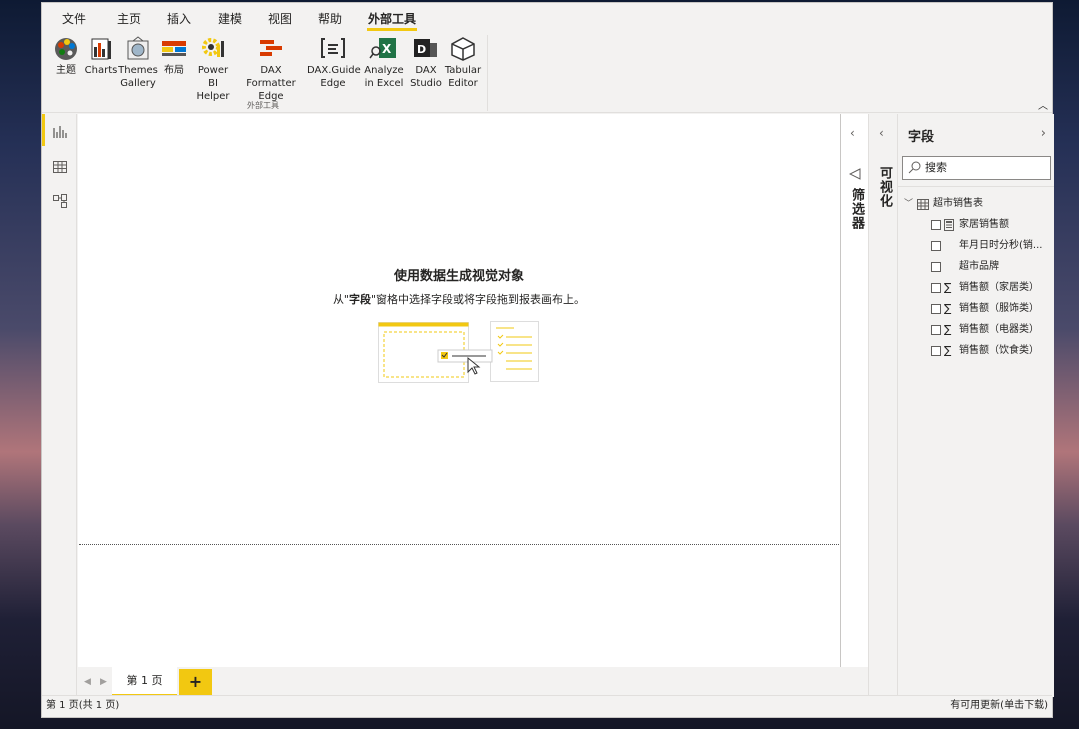 The height and width of the screenshot is (729, 1079). I want to click on svg-text: X, so click(387, 49).